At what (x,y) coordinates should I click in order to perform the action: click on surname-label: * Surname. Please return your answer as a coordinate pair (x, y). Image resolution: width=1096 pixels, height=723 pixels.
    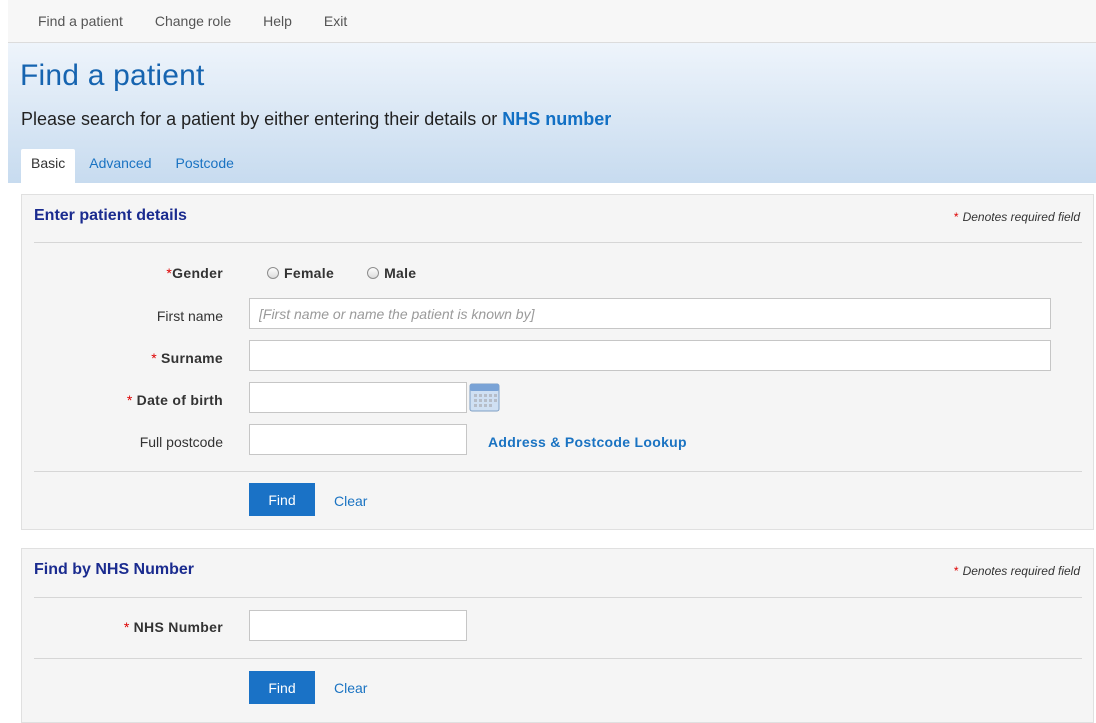
    Looking at the image, I should click on (187, 358).